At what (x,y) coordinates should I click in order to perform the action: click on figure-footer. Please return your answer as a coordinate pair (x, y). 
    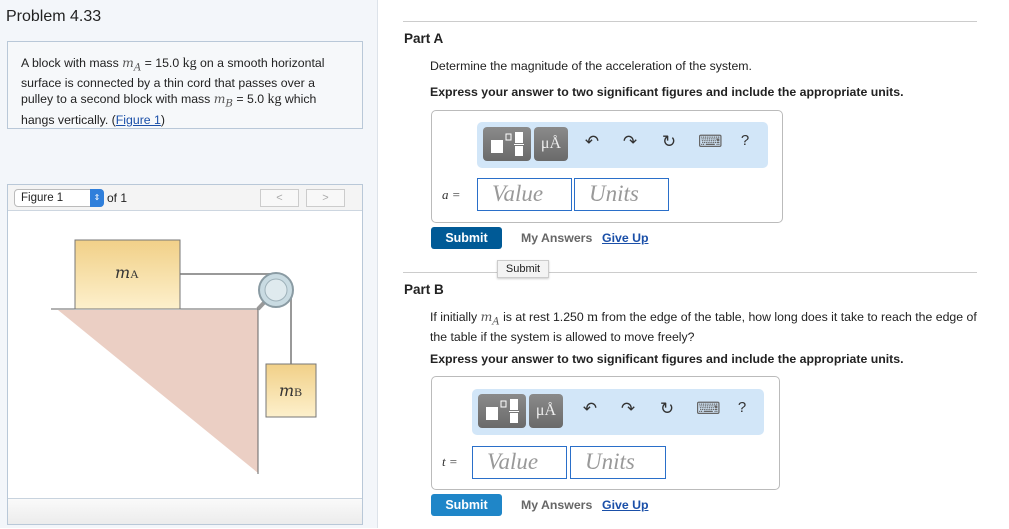
    Looking at the image, I should click on (185, 511).